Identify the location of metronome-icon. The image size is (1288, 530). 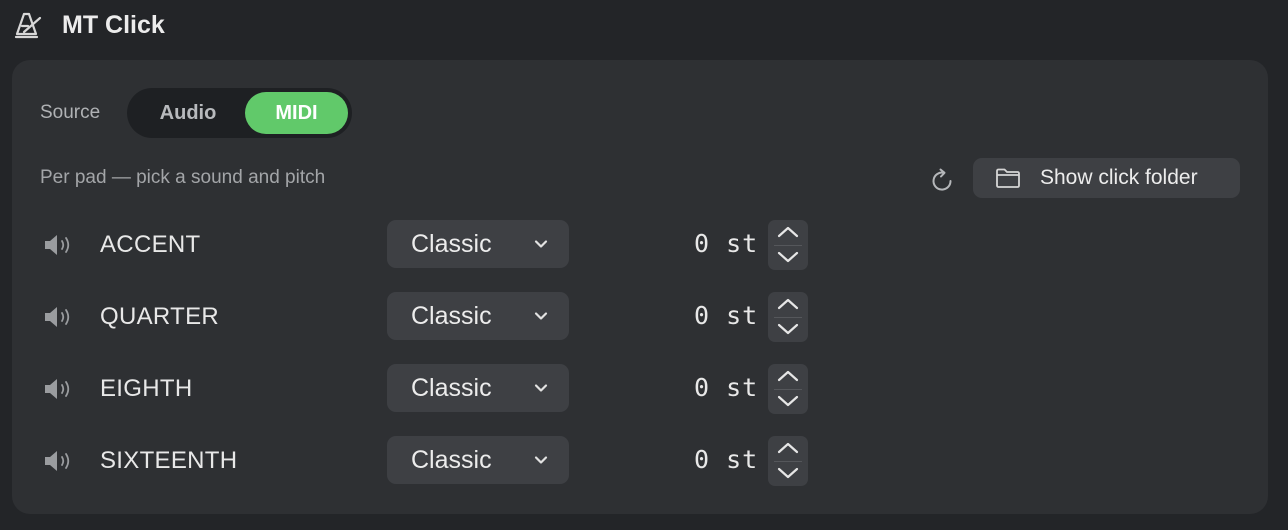
(29, 25).